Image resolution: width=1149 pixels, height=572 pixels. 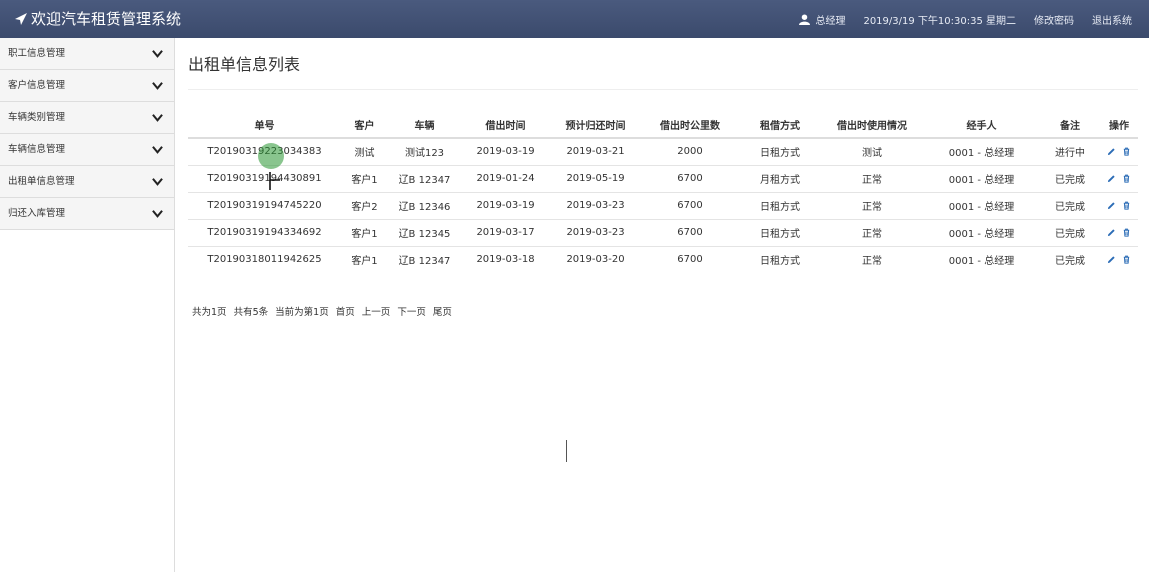 What do you see at coordinates (345, 312) in the screenshot?
I see `first-page-link: 首页` at bounding box center [345, 312].